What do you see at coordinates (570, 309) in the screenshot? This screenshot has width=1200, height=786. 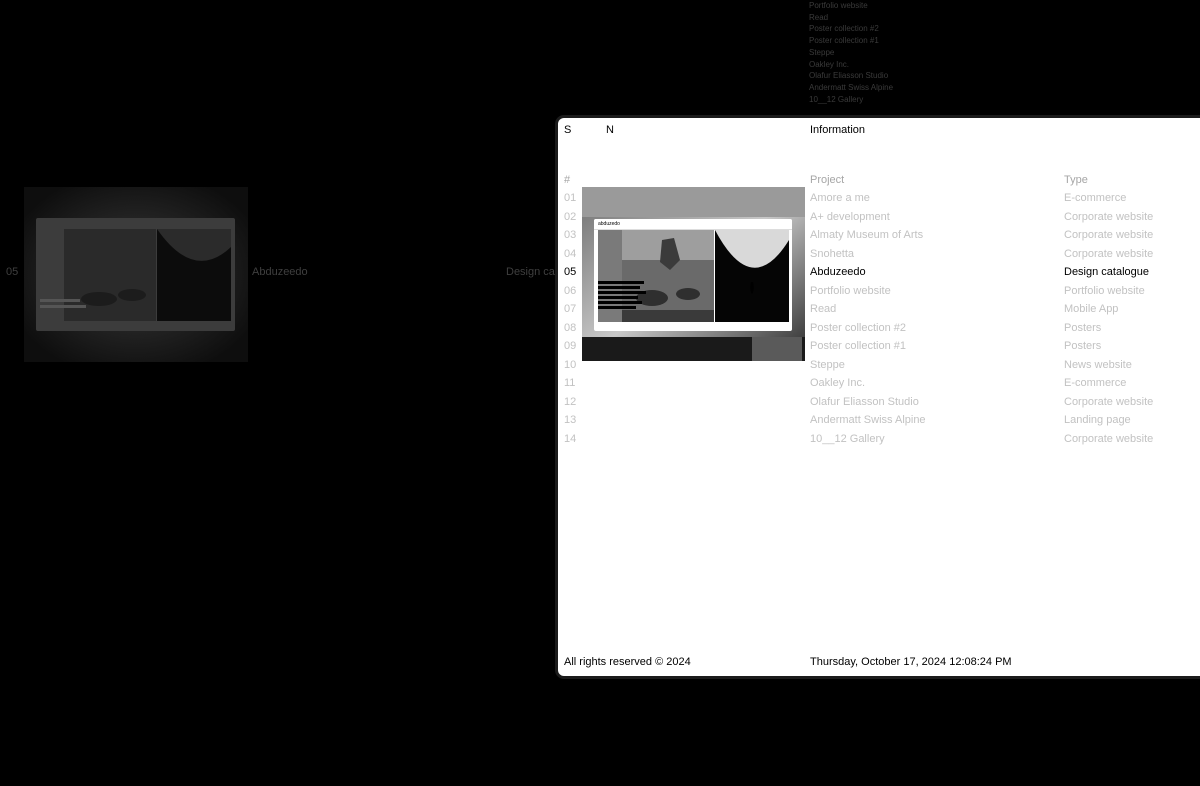 I see `row-num: 07` at bounding box center [570, 309].